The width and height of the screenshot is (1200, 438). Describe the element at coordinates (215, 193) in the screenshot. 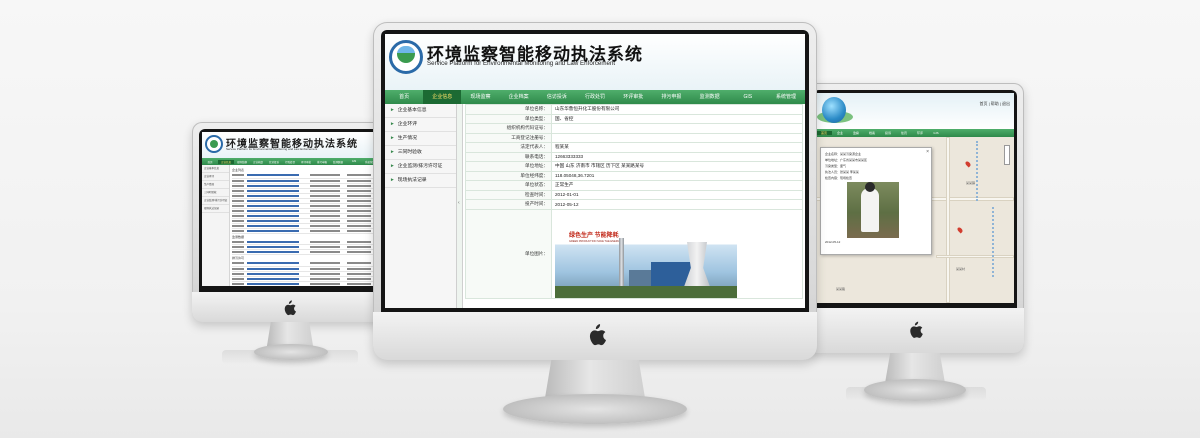

I see `sidebar-item: 三同时验收` at that location.